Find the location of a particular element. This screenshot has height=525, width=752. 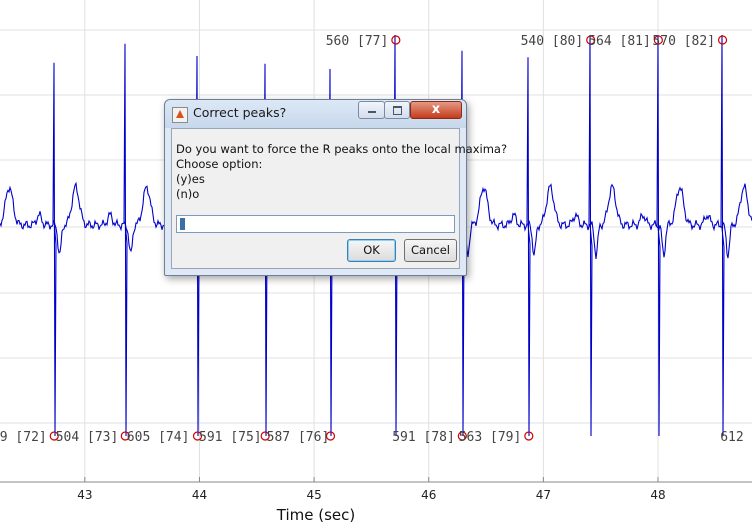

peak-label: 560 [77] is located at coordinates (357, 41).